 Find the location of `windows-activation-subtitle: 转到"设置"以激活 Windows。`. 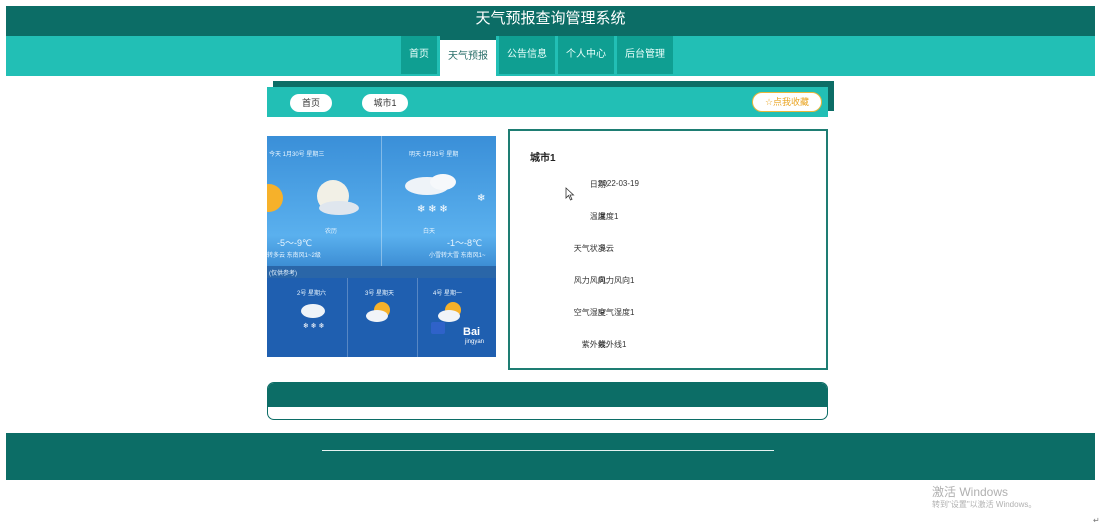

windows-activation-subtitle: 转到"设置"以激活 Windows。 is located at coordinates (984, 504).